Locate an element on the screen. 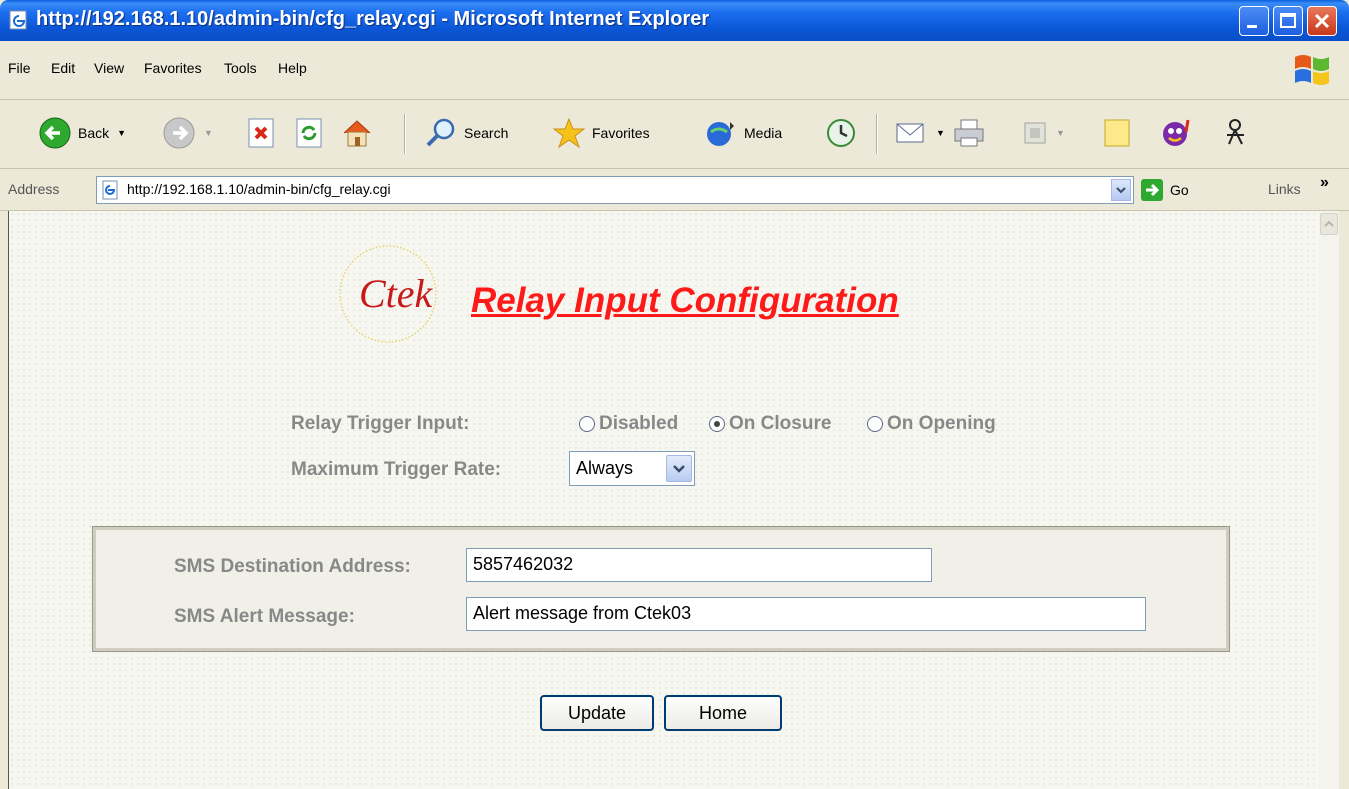 Image resolution: width=1349 pixels, height=789 pixels. forward-button: ▼ is located at coordinates (187, 133).